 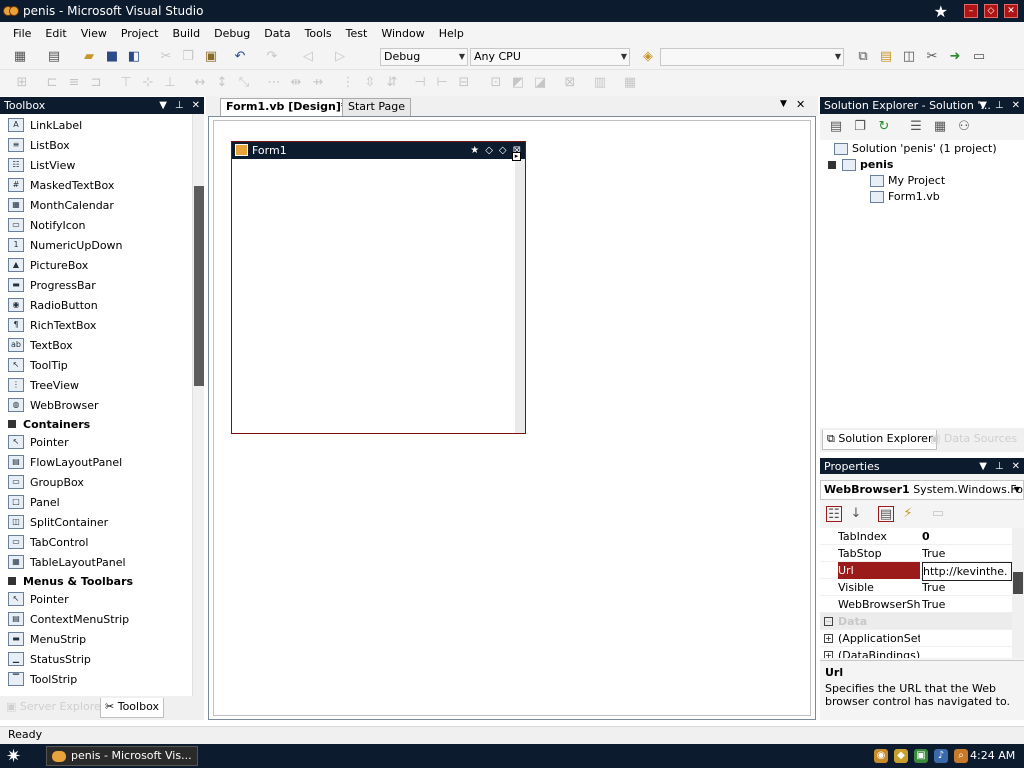 What do you see at coordinates (940, 127) in the screenshot?
I see `view-designer-icon: ▦` at bounding box center [940, 127].